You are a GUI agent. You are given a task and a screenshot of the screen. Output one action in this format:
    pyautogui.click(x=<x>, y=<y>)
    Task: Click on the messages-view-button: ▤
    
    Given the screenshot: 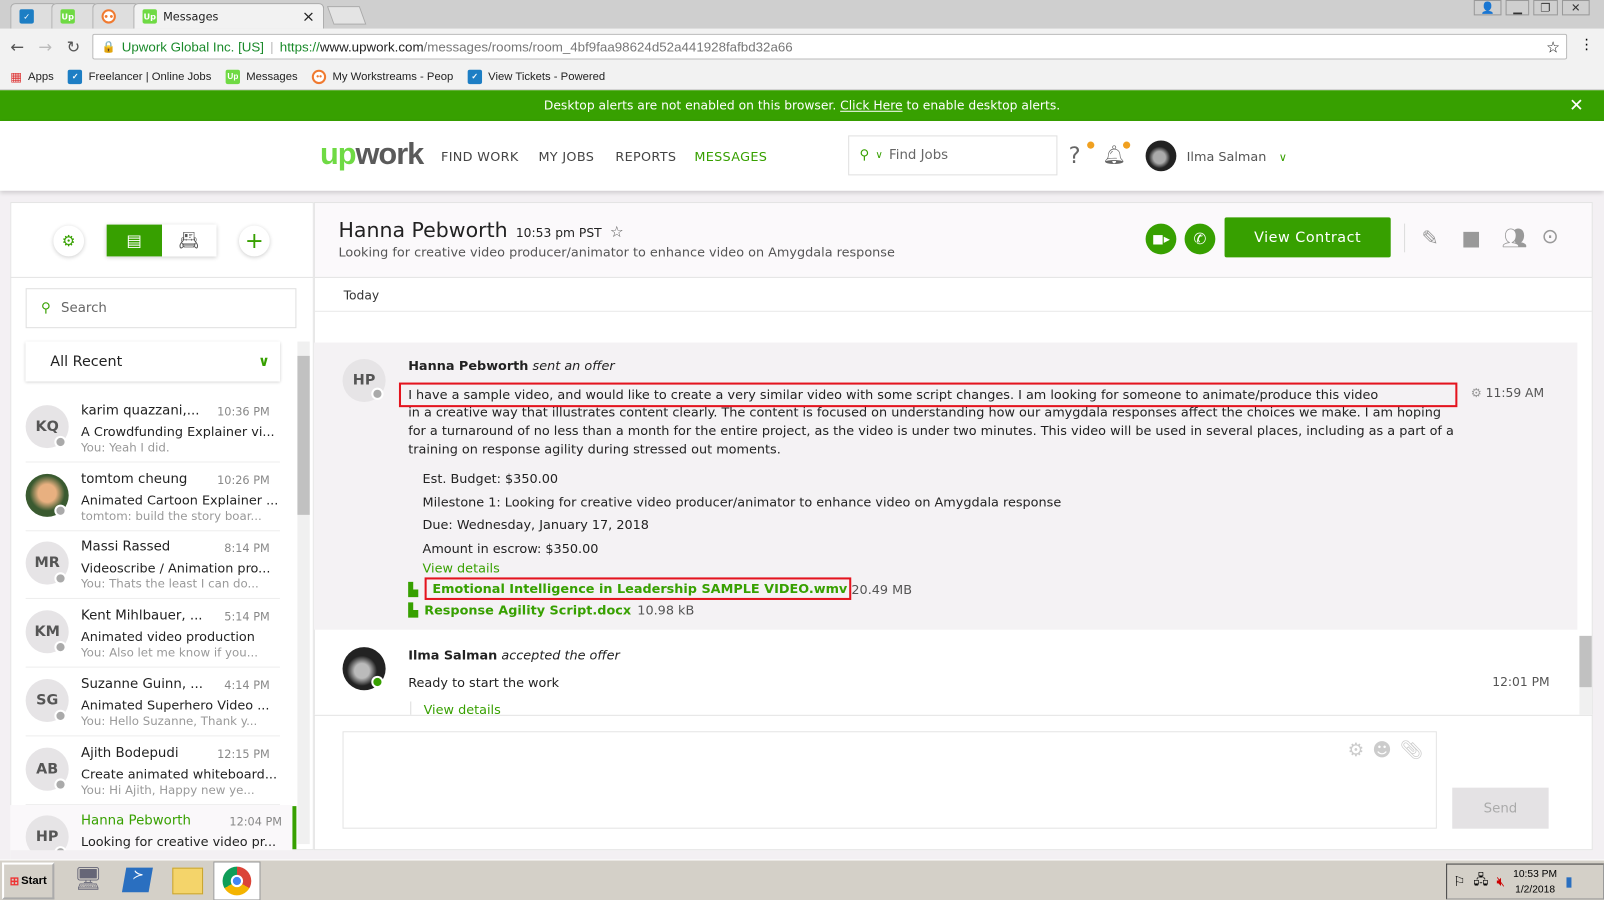 What is the action you would take?
    pyautogui.click(x=134, y=240)
    